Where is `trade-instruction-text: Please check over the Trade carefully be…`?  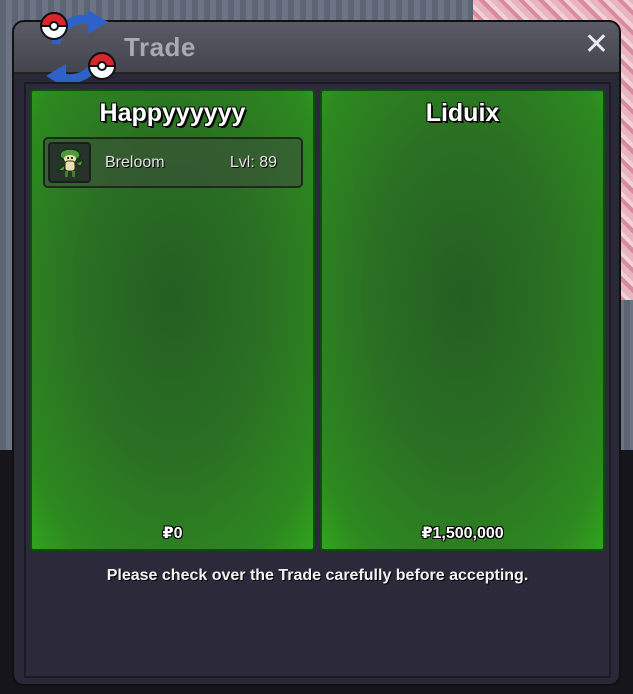
trade-instruction-text: Please check over the Trade carefully be… is located at coordinates (317, 575).